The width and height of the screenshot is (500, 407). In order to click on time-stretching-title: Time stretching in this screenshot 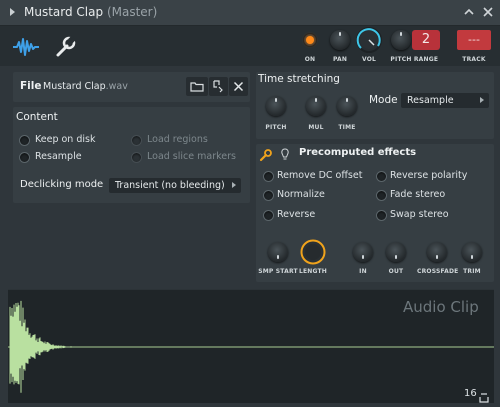, I will do `click(299, 79)`.